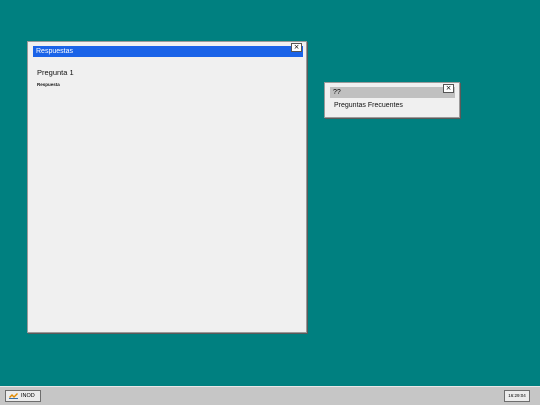 Image resolution: width=540 pixels, height=405 pixels. I want to click on answer-text: Respuesta, so click(48, 84).